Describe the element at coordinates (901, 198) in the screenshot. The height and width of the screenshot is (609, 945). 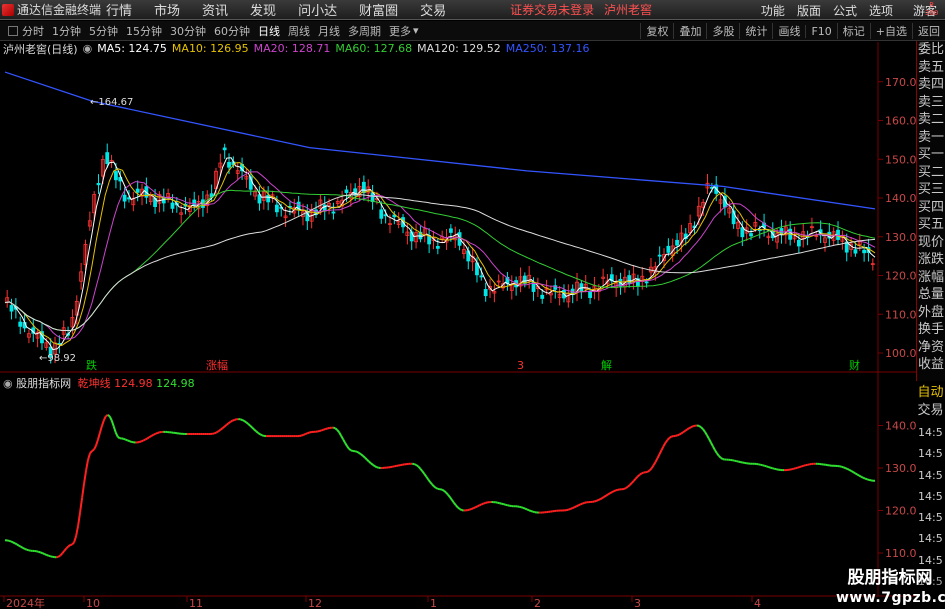
I see `price-axis-label: 140.0` at that location.